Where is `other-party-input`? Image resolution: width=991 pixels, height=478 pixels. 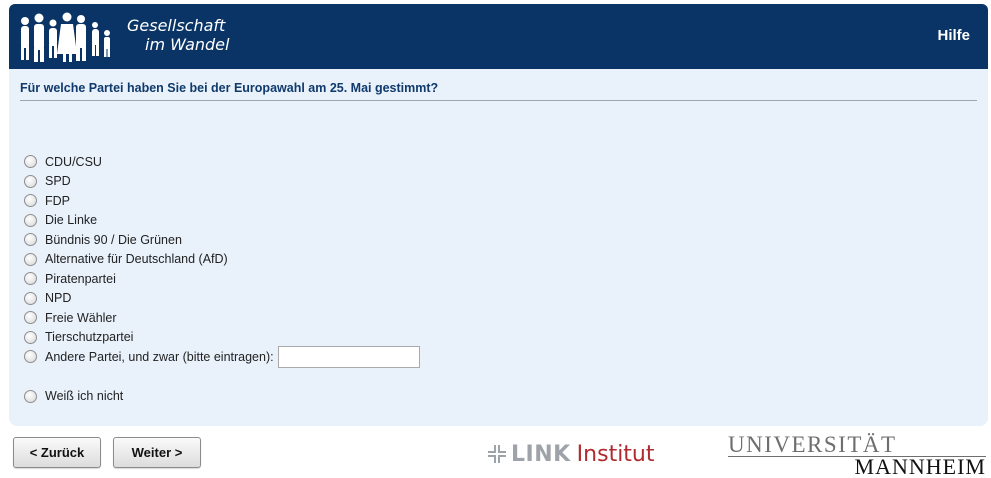
other-party-input is located at coordinates (348, 356).